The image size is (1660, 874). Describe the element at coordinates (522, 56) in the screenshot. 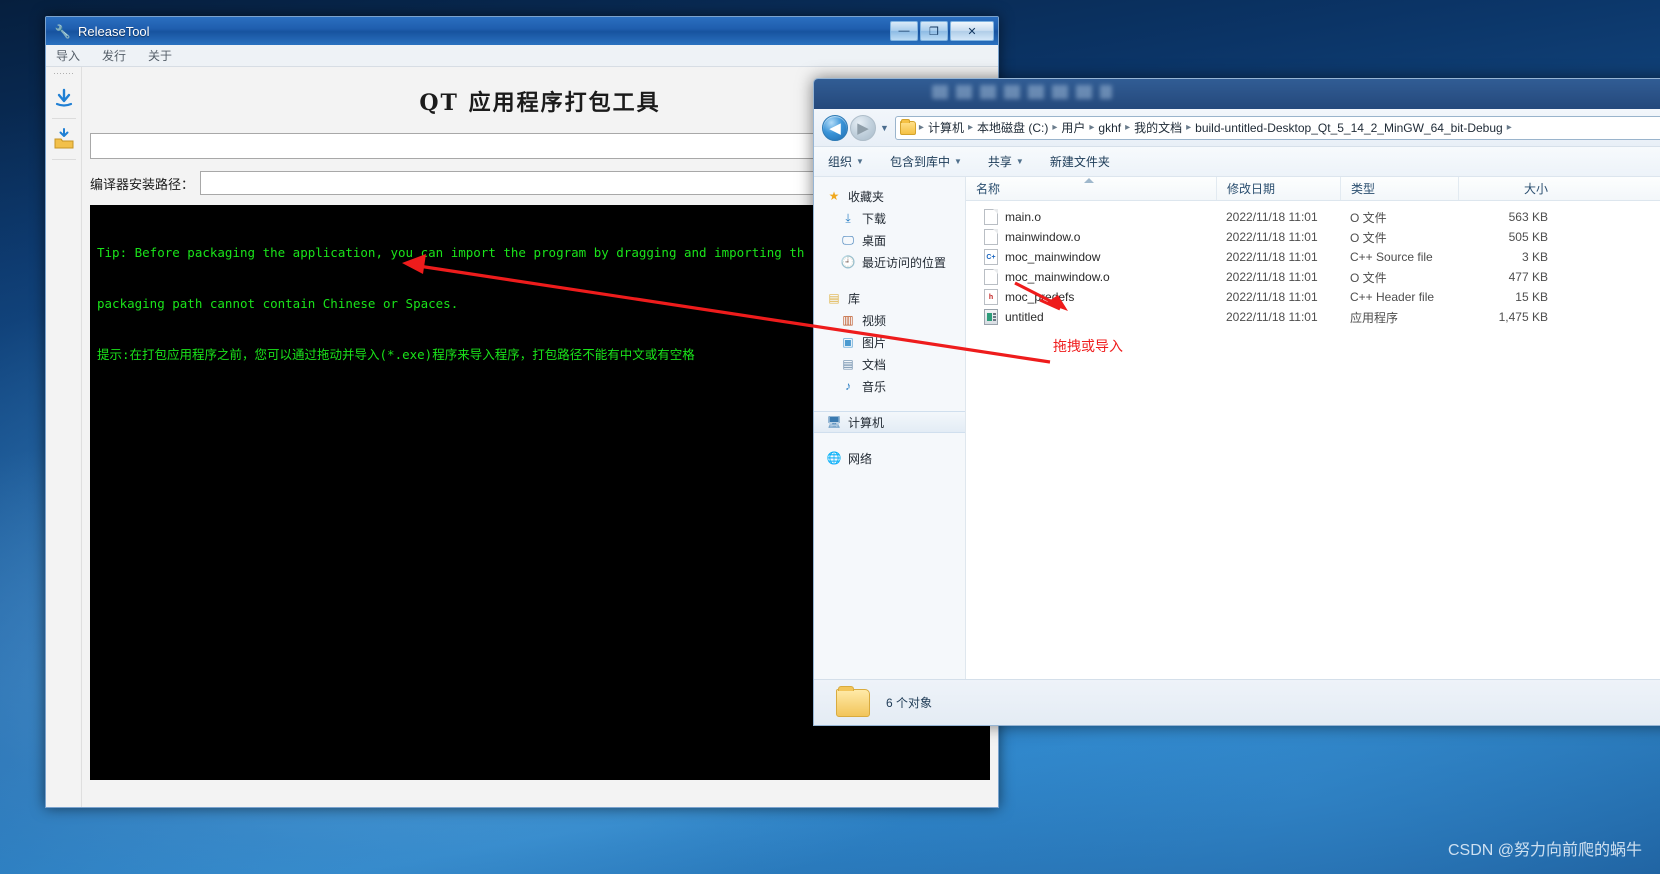

I see `release-tool-menubar: 导入 发行 关于` at that location.